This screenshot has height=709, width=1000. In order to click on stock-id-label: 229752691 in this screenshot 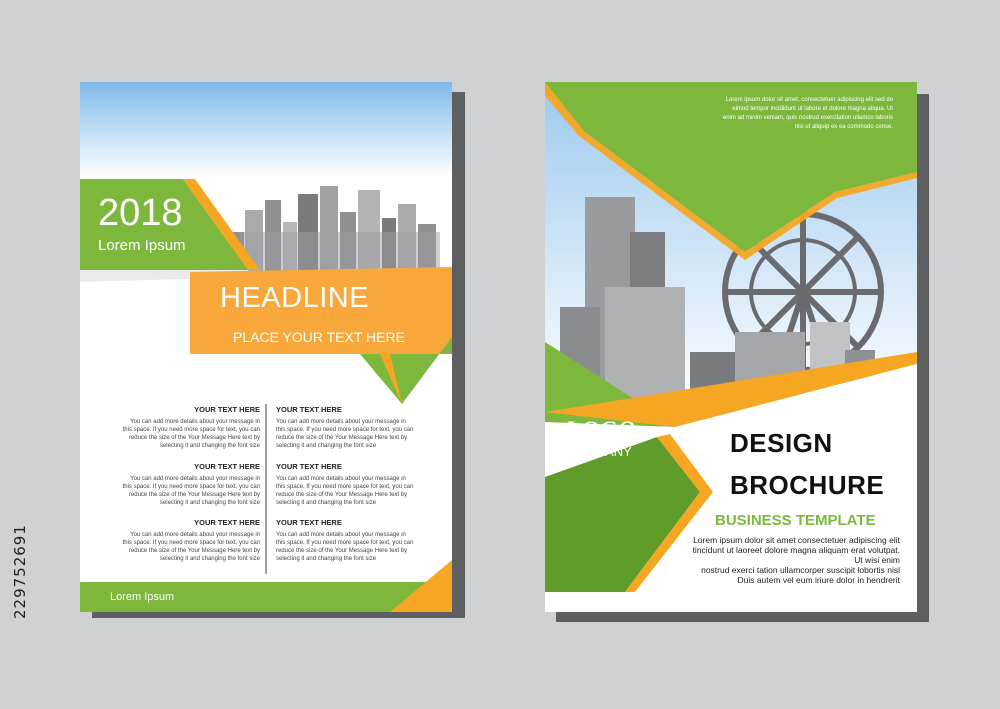, I will do `click(20, 571)`.